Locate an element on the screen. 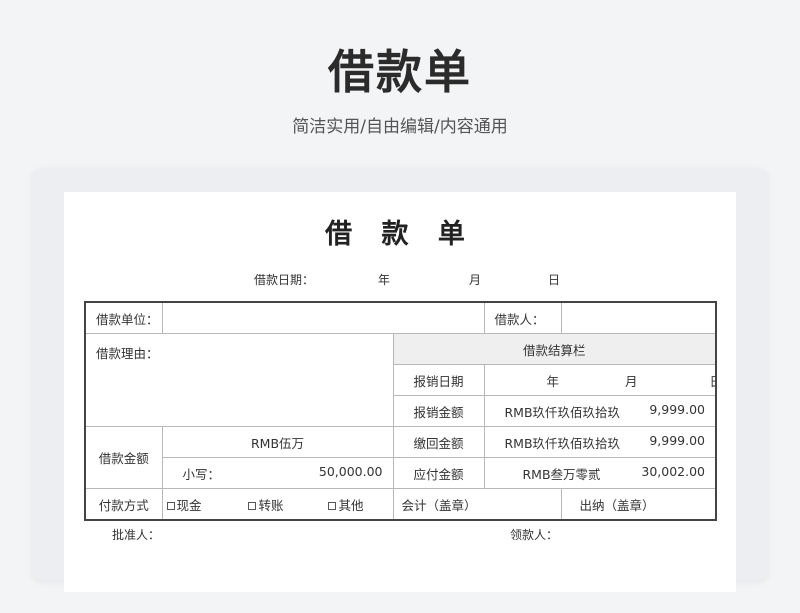 The image size is (800, 613). page-title: 借款单 is located at coordinates (400, 72).